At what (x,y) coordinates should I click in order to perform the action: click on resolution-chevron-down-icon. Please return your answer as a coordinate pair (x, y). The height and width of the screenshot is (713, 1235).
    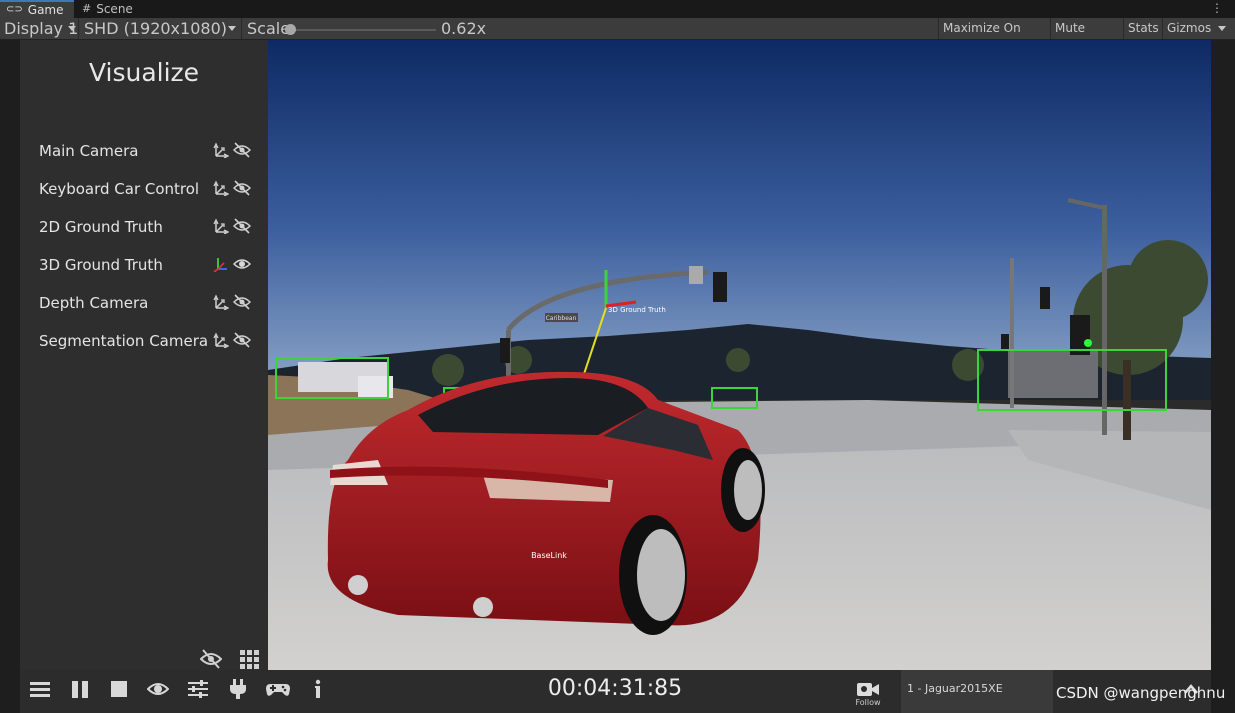
    Looking at the image, I should click on (232, 28).